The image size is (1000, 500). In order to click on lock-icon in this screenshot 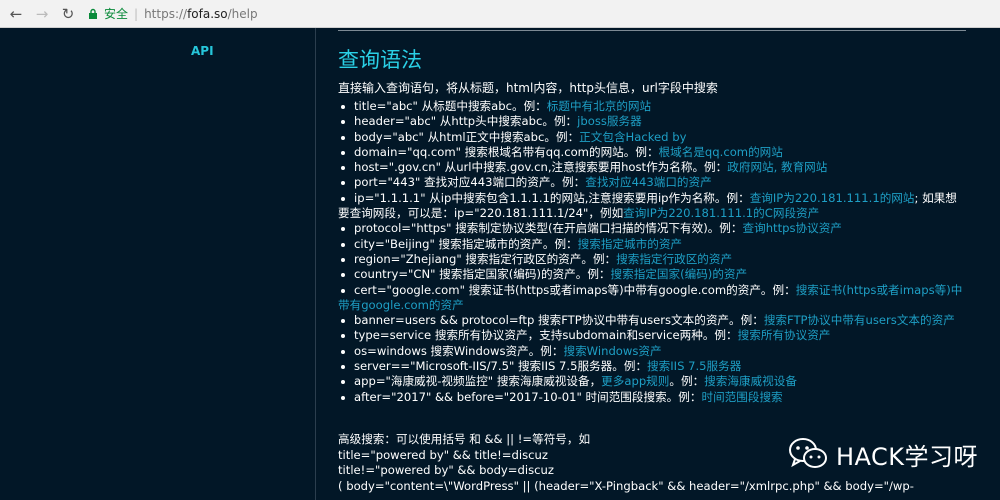, I will do `click(93, 14)`.